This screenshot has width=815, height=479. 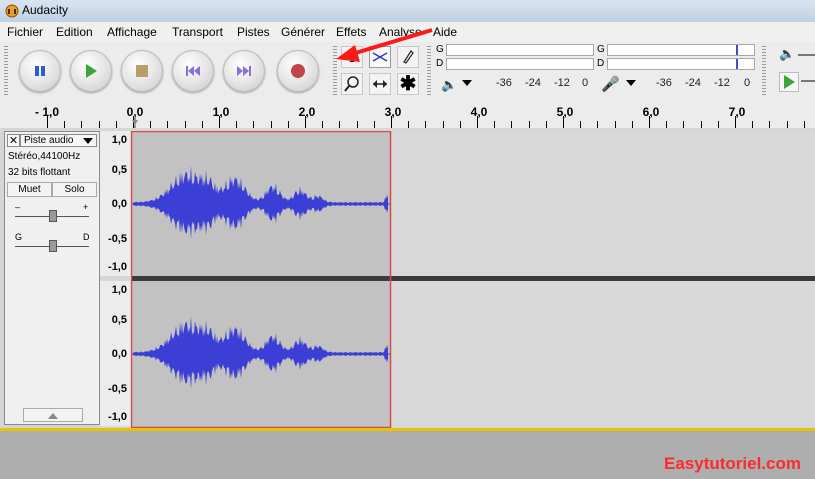 I want to click on volume-speaker-icon: 🔈, so click(x=787, y=54).